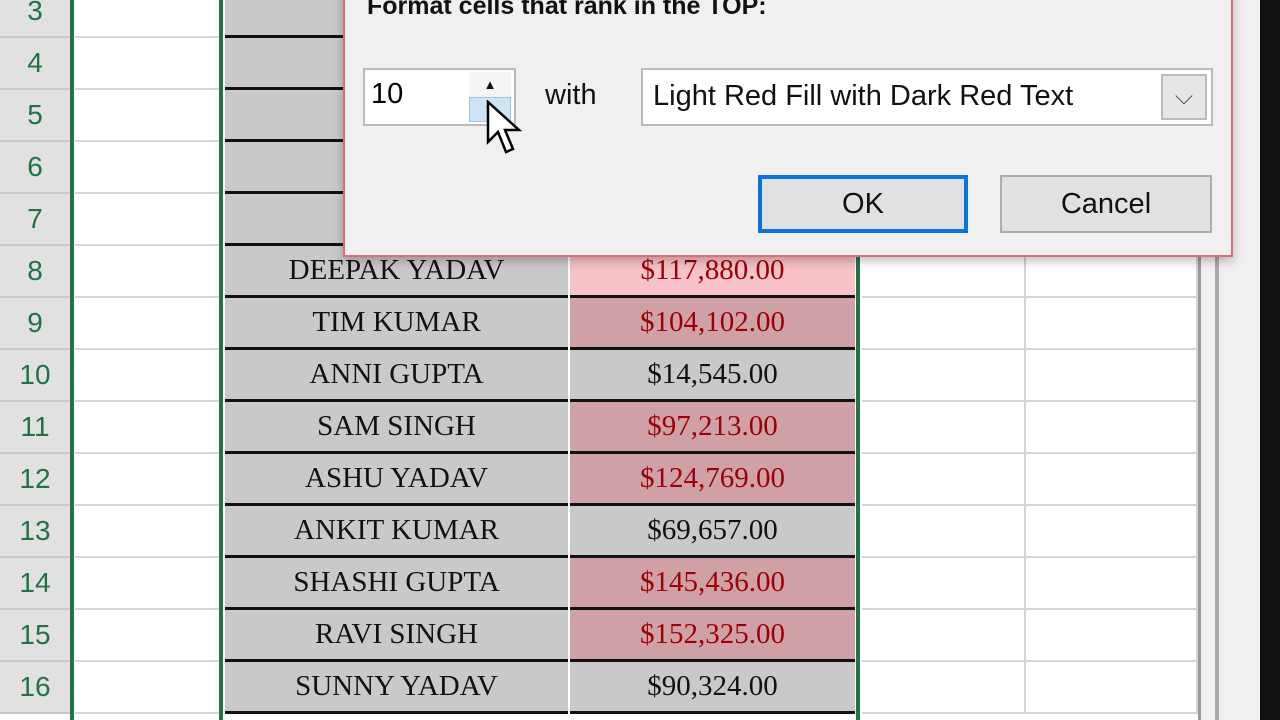 The height and width of the screenshot is (720, 1280). What do you see at coordinates (1106, 204) in the screenshot?
I see `cancel-button: Cancel` at bounding box center [1106, 204].